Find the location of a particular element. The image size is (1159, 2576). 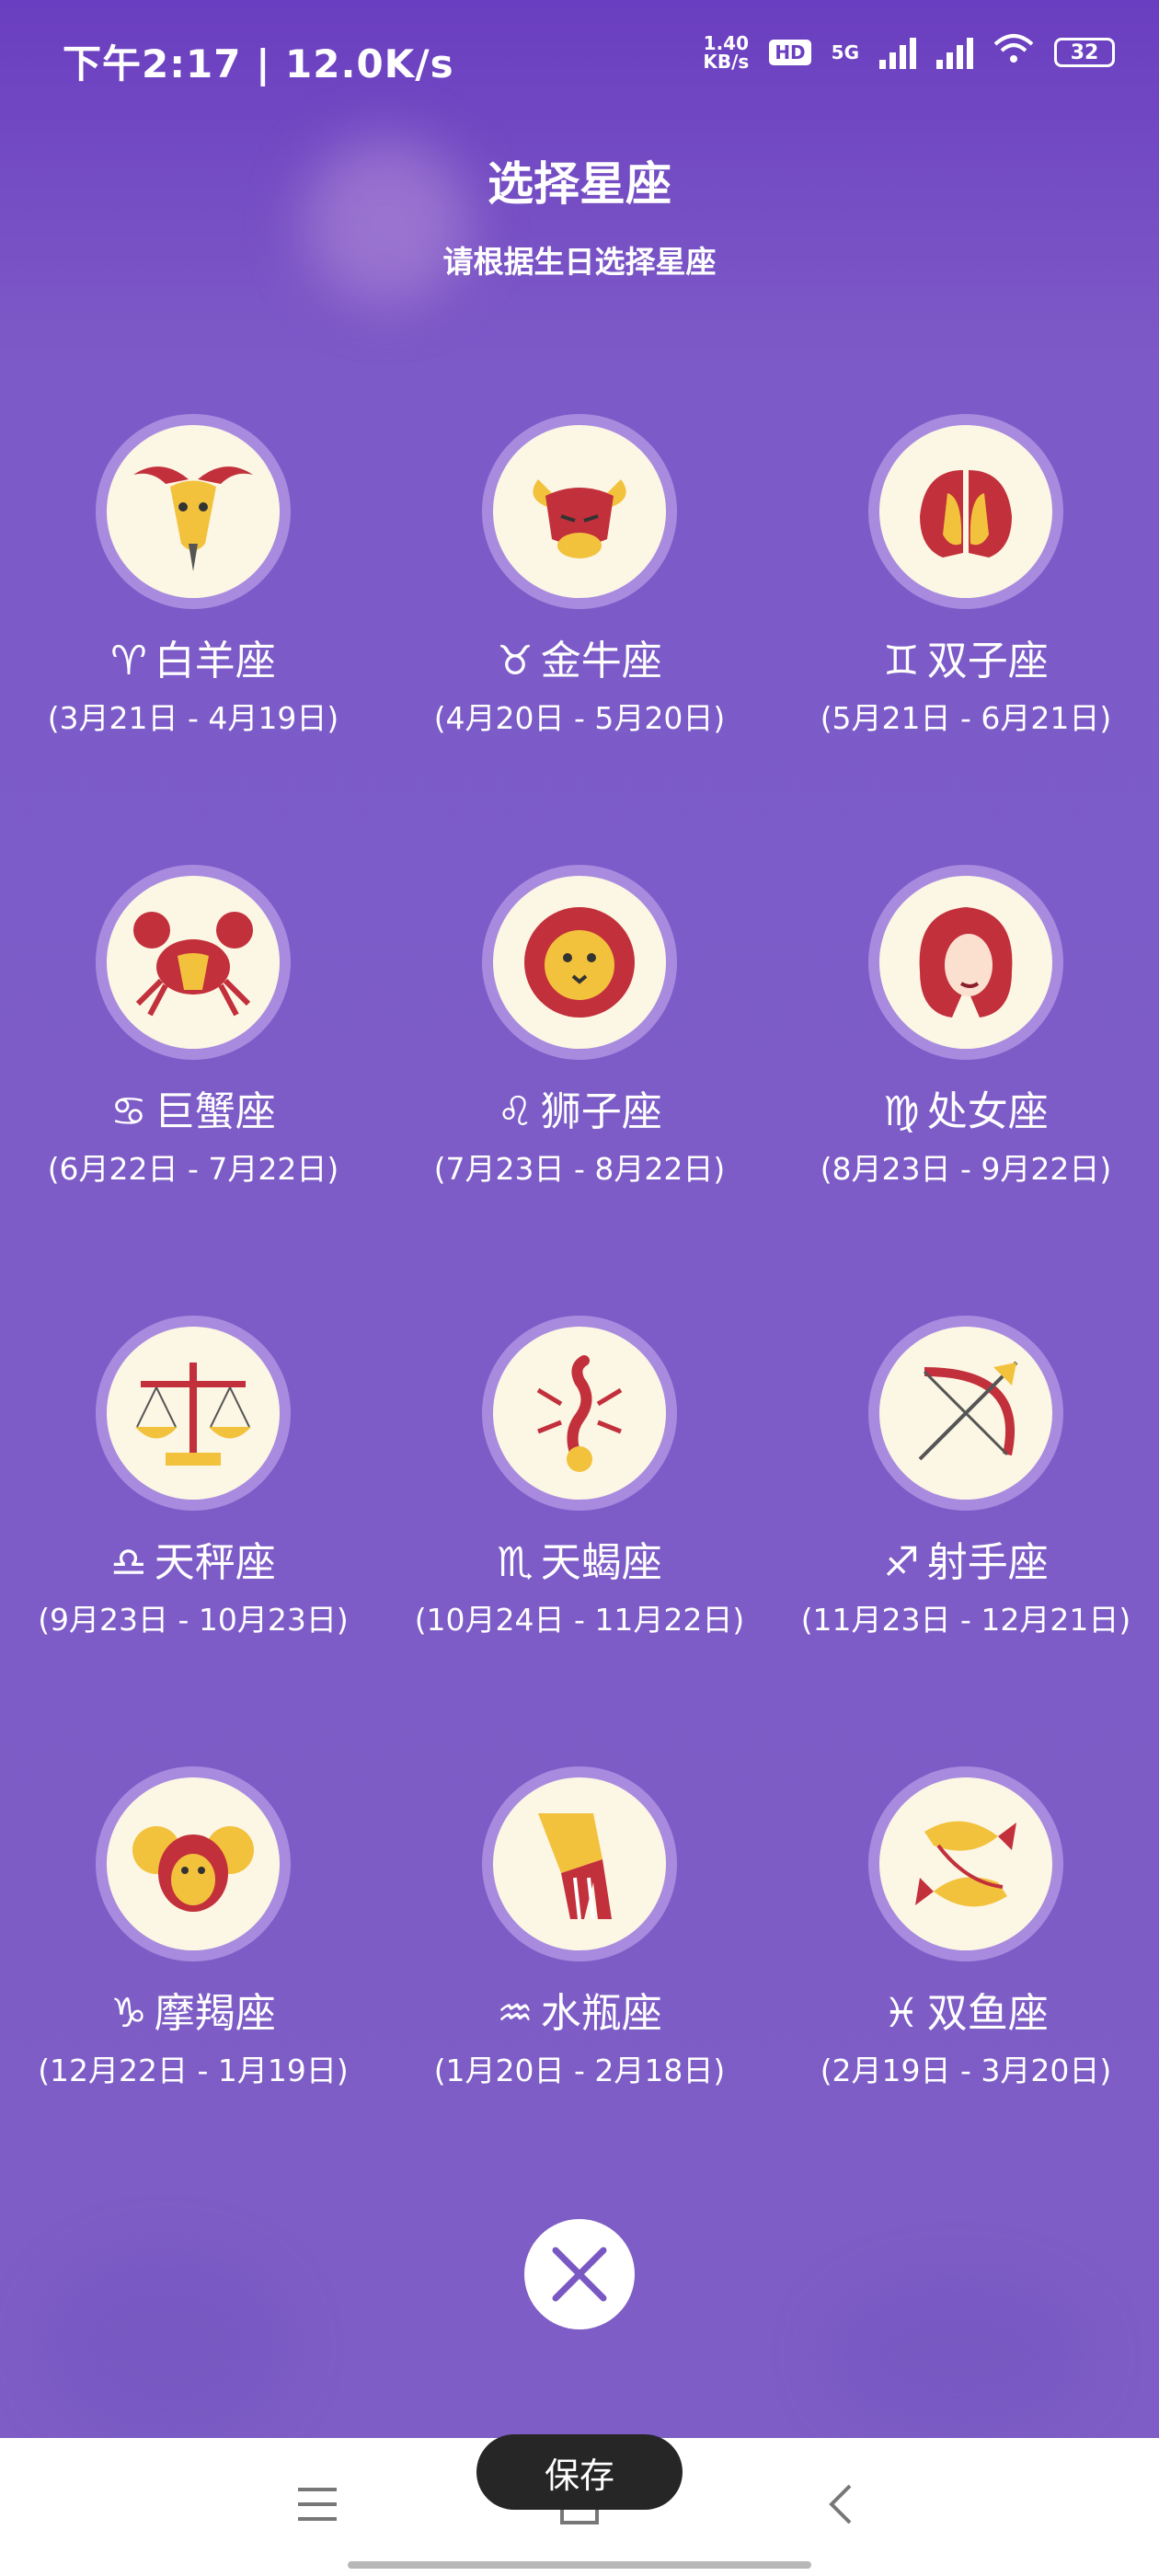

zodiac-dates: (12月22日 - 1月19日) is located at coordinates (193, 2070).